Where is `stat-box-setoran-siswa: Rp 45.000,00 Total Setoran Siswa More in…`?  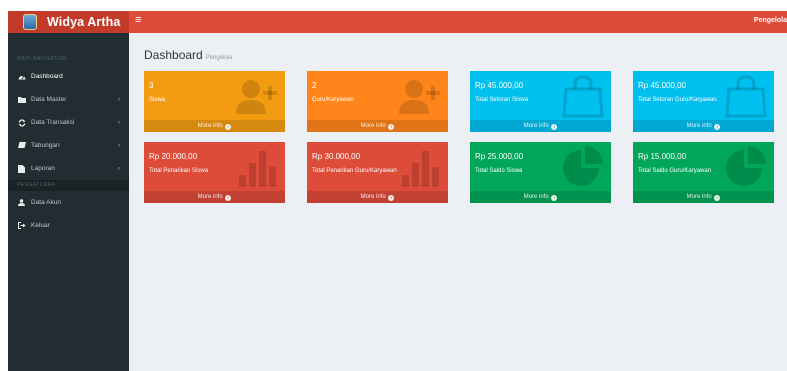 stat-box-setoran-siswa: Rp 45.000,00 Total Setoran Siswa More in… is located at coordinates (540, 101).